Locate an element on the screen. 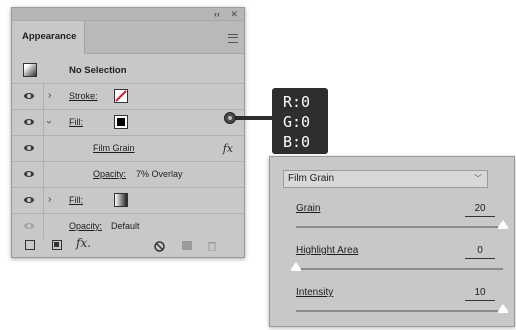 The image size is (516, 330). fill2-label: Fill: is located at coordinates (76, 200).